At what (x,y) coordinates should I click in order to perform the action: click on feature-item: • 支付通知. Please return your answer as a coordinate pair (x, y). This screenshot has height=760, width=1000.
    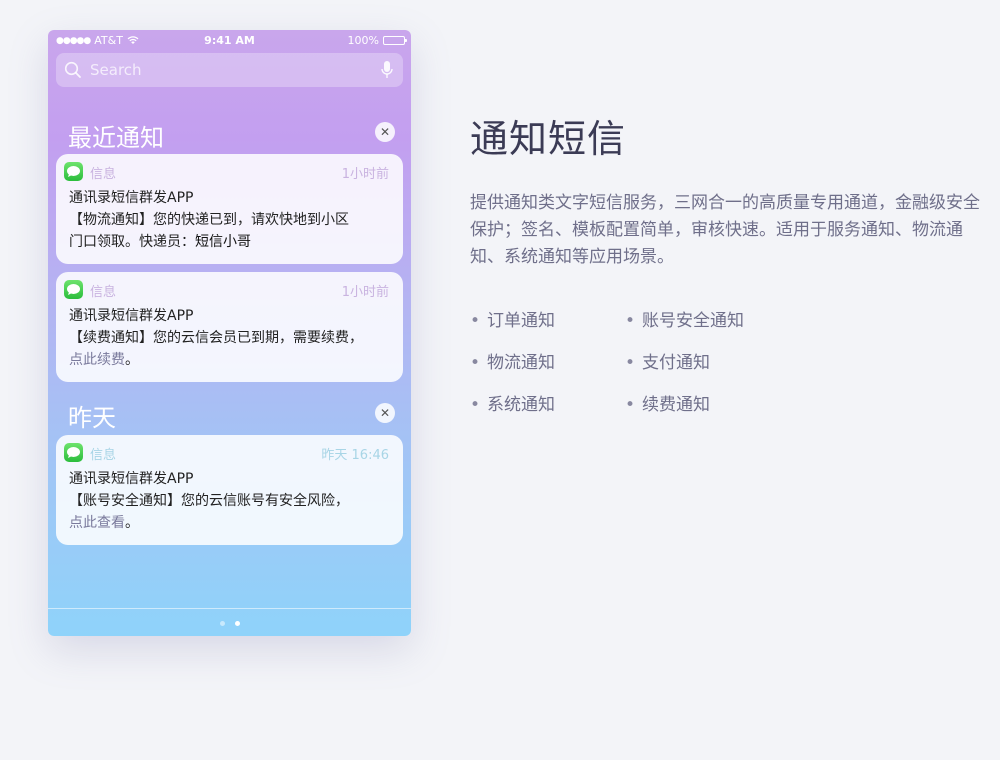
    Looking at the image, I should click on (700, 360).